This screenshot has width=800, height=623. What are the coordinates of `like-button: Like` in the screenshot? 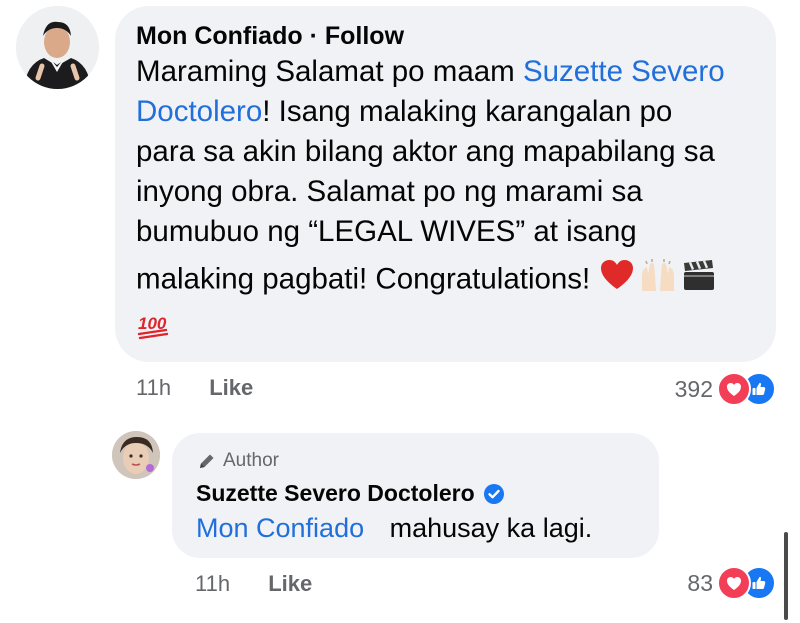 It's located at (231, 387).